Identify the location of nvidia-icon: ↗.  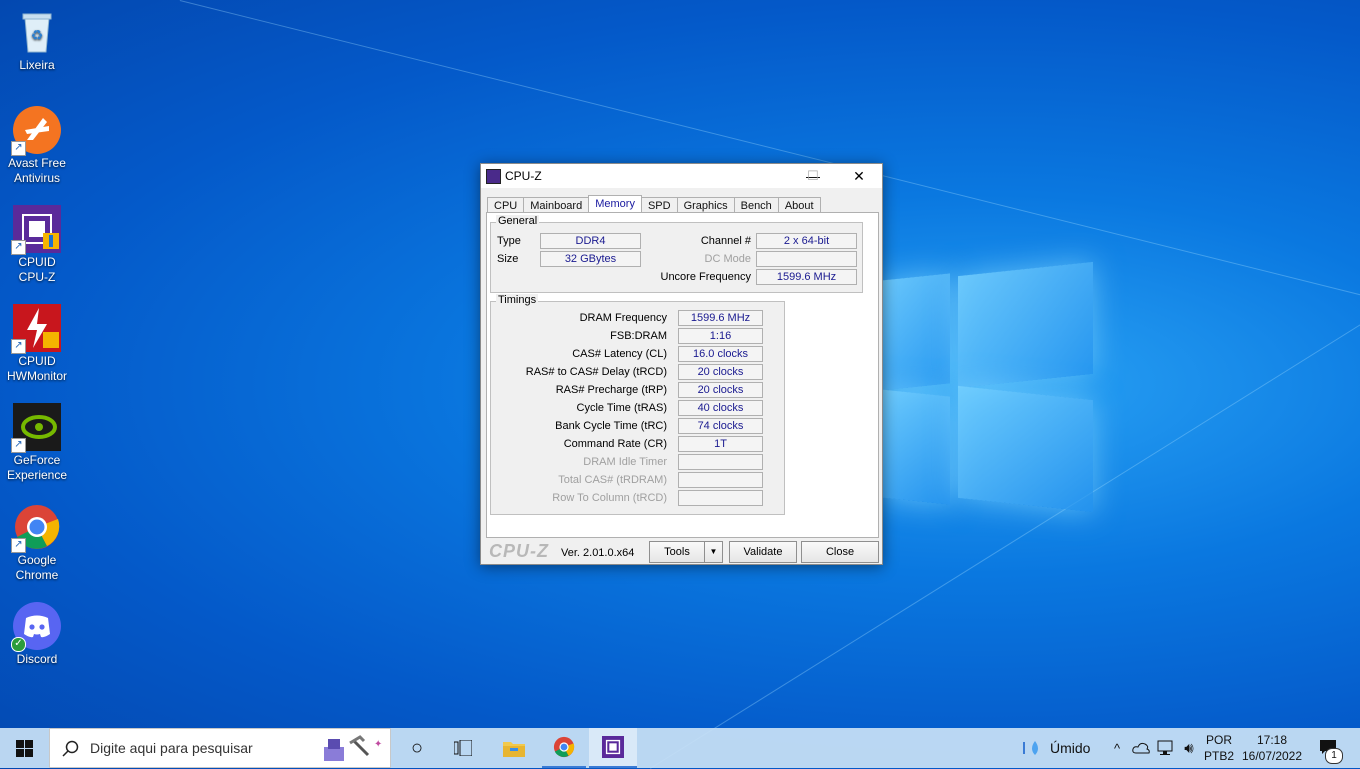
(36, 428).